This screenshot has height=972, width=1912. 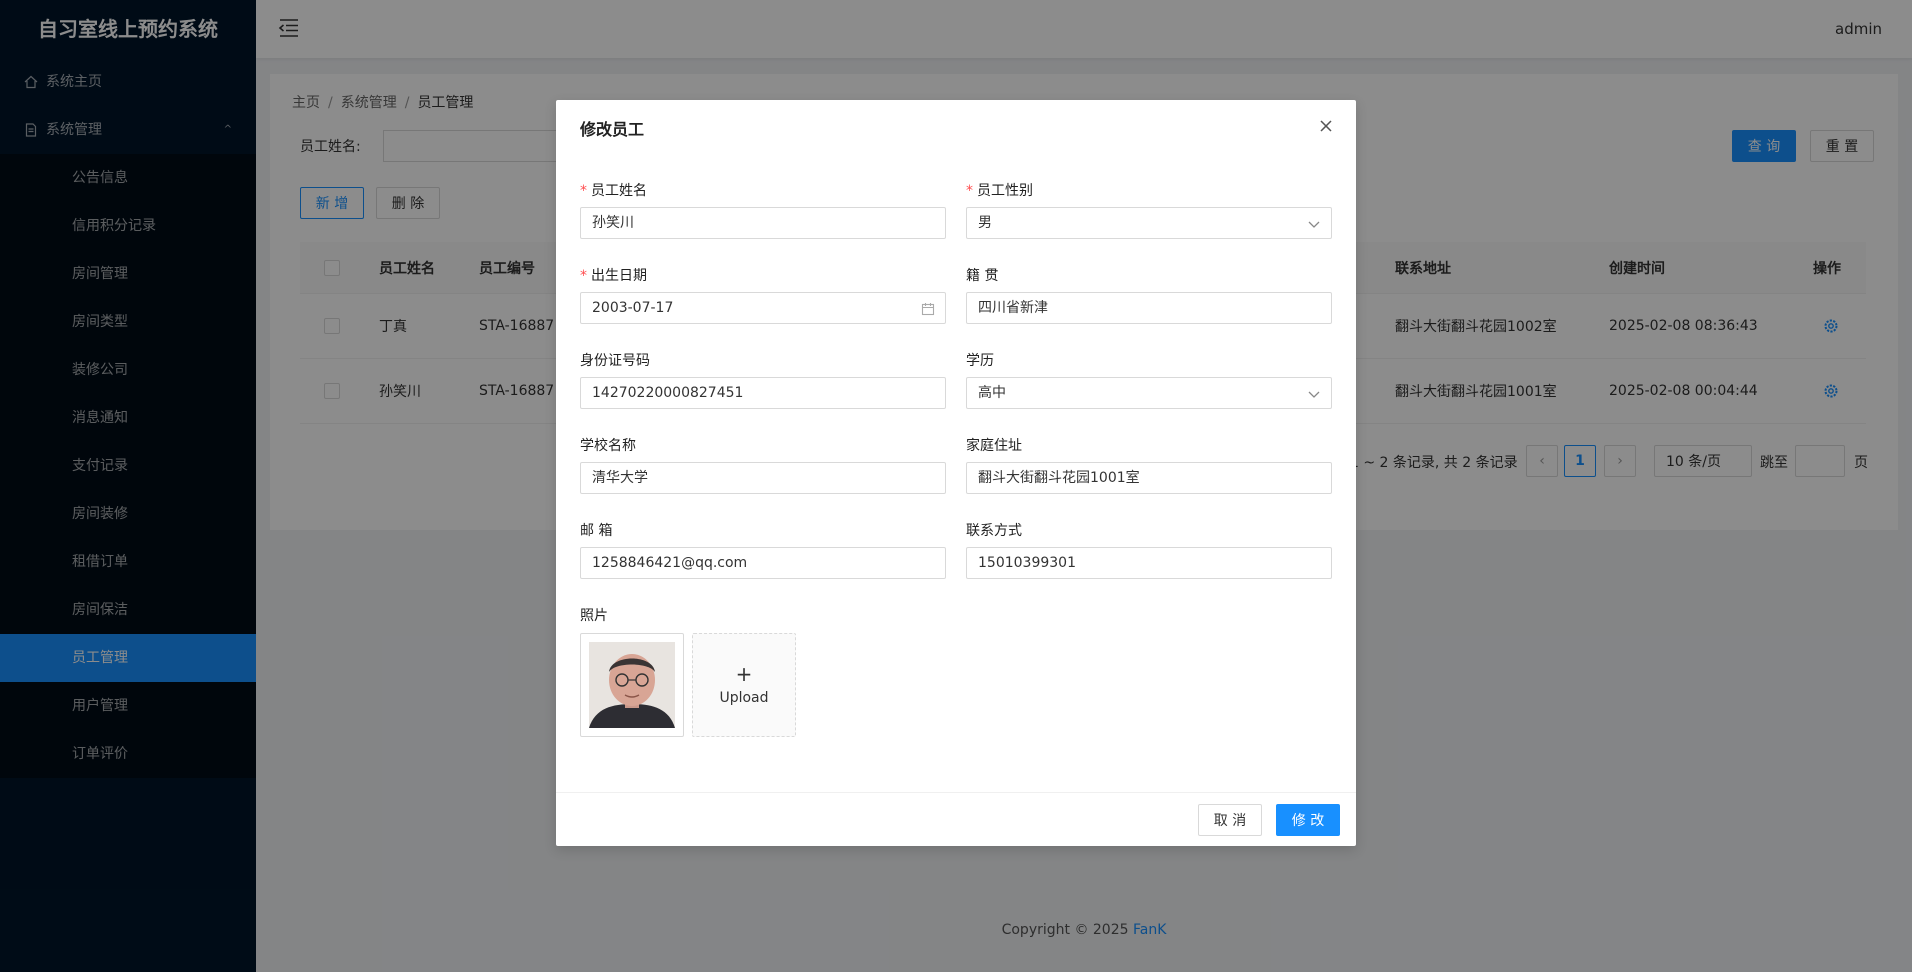 What do you see at coordinates (999, 191) in the screenshot?
I see `gender-label: * 员工性别` at bounding box center [999, 191].